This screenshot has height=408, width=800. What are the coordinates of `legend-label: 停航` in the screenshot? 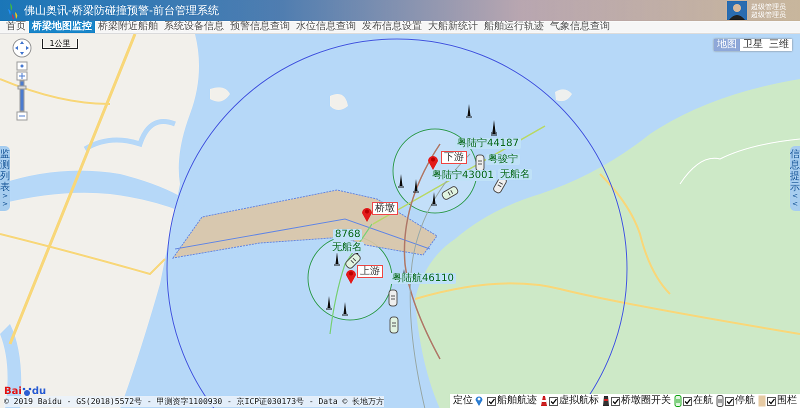 It's located at (745, 401).